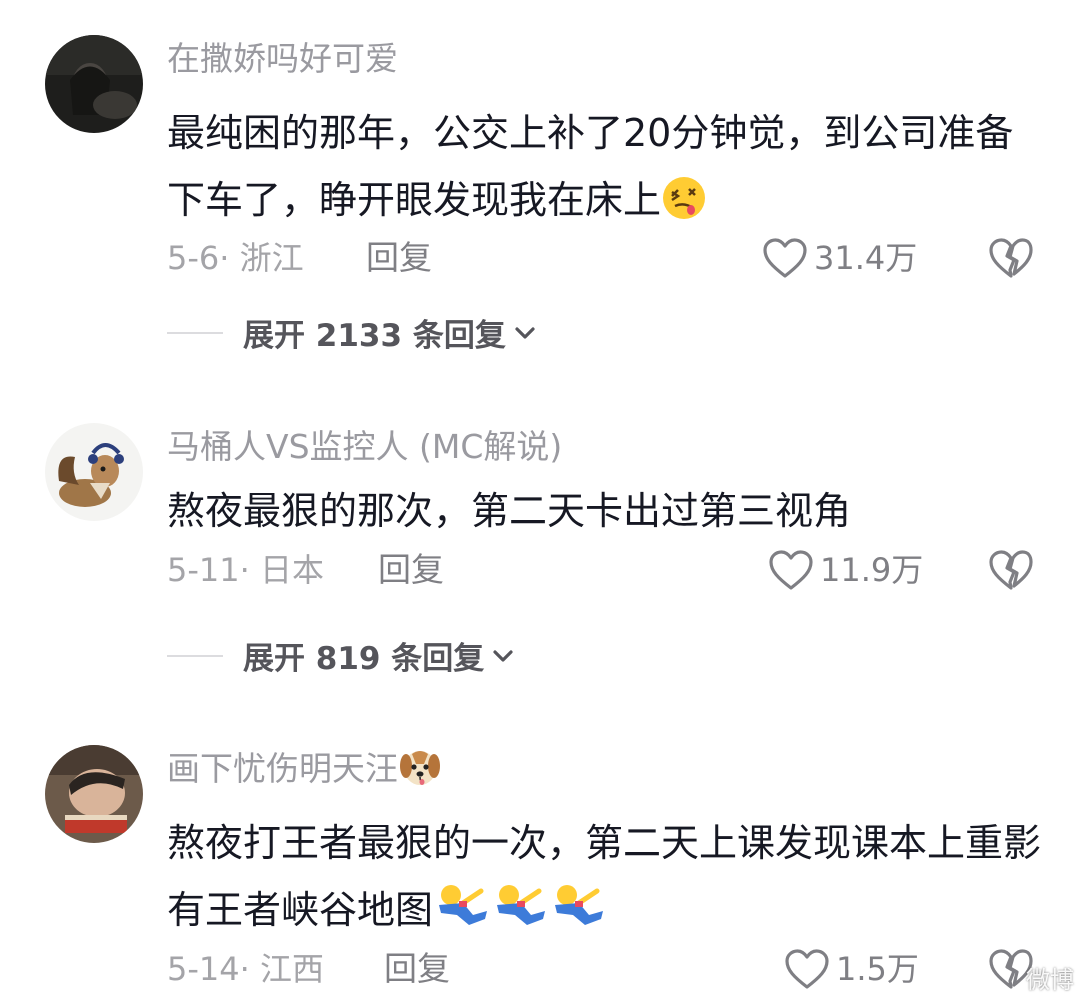 The height and width of the screenshot is (1007, 1080). Describe the element at coordinates (245, 570) in the screenshot. I see `date-location: 5-11· 日本` at that location.